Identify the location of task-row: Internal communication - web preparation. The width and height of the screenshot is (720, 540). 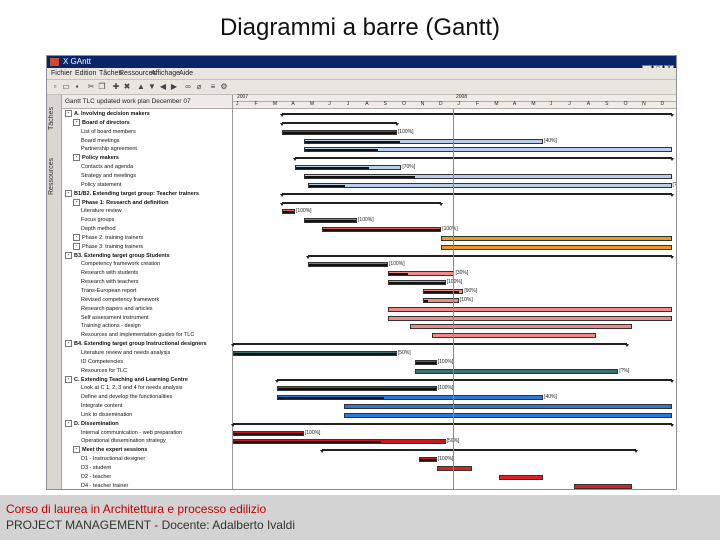
(156, 433).